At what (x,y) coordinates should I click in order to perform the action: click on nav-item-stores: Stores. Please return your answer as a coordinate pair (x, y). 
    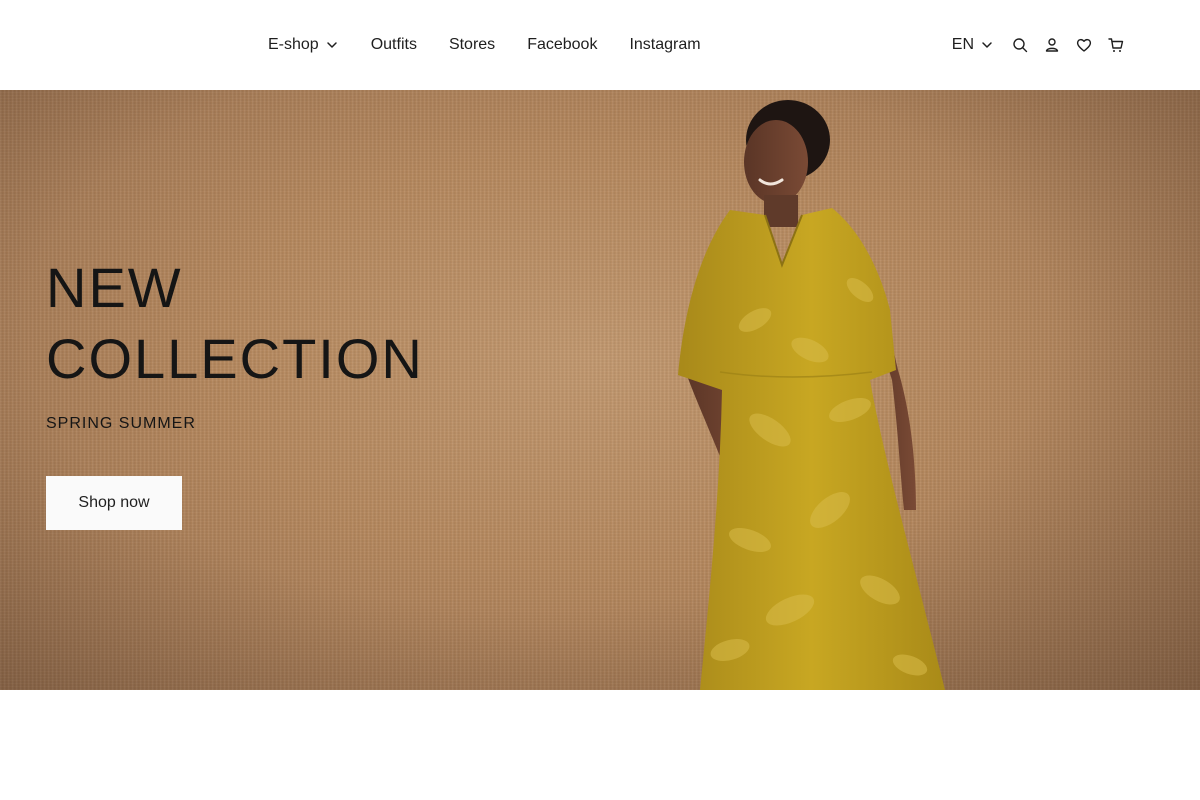
    Looking at the image, I should click on (472, 45).